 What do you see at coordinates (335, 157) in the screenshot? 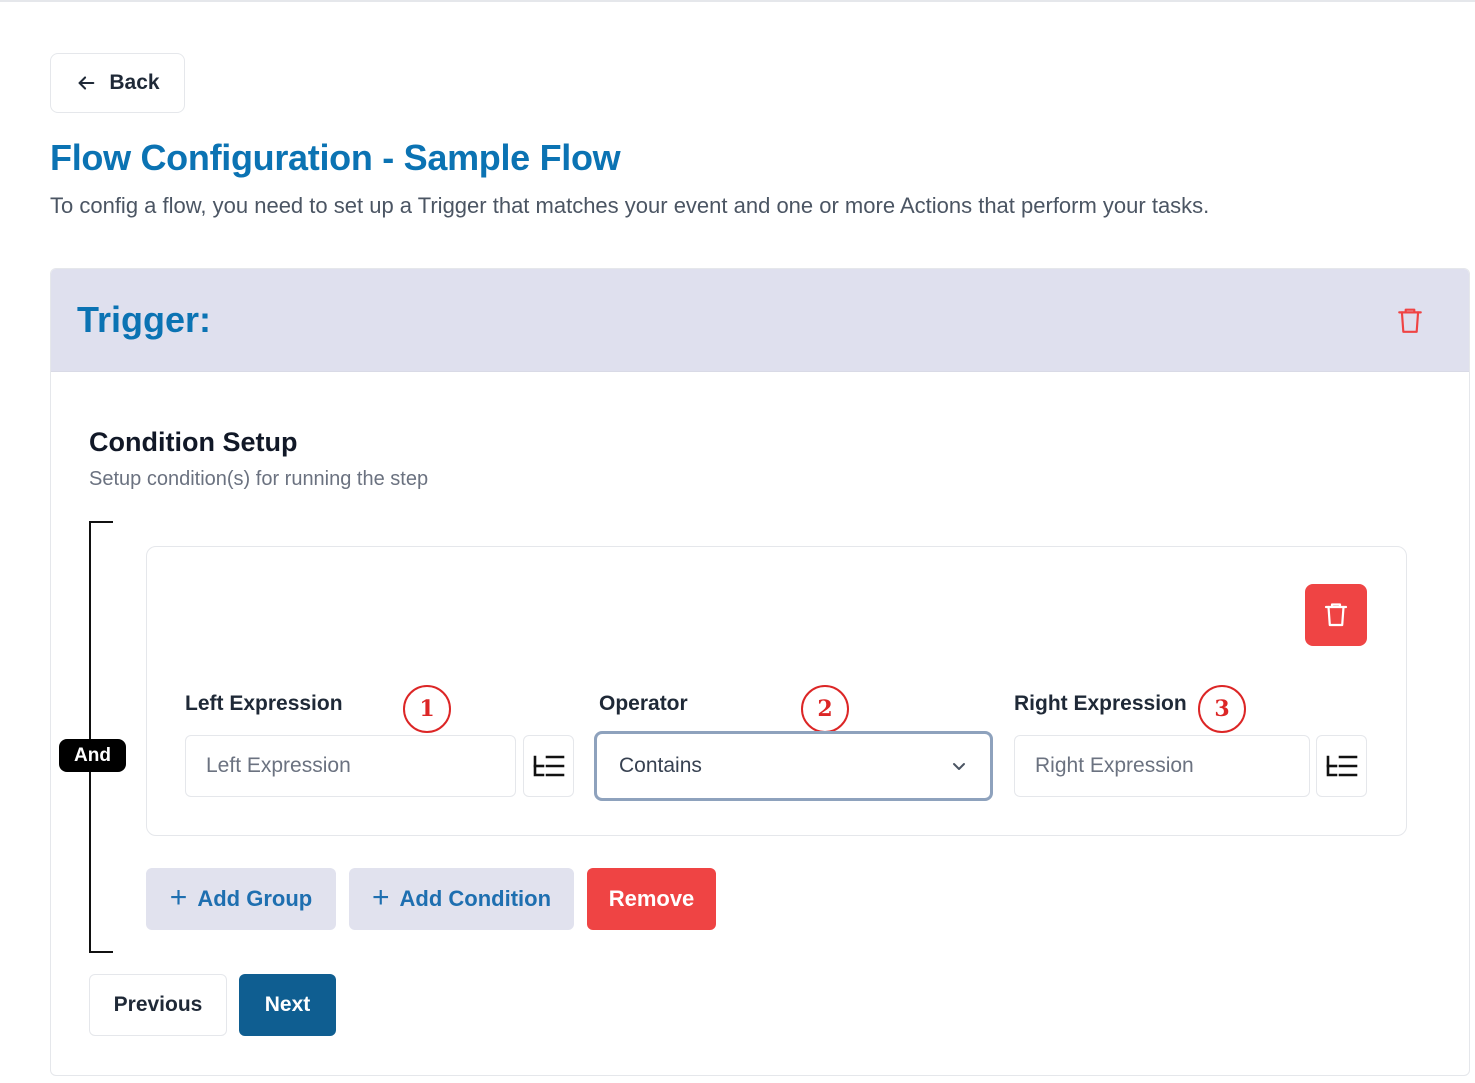
I see `page-title: Flow Configuration - Sample Flow` at bounding box center [335, 157].